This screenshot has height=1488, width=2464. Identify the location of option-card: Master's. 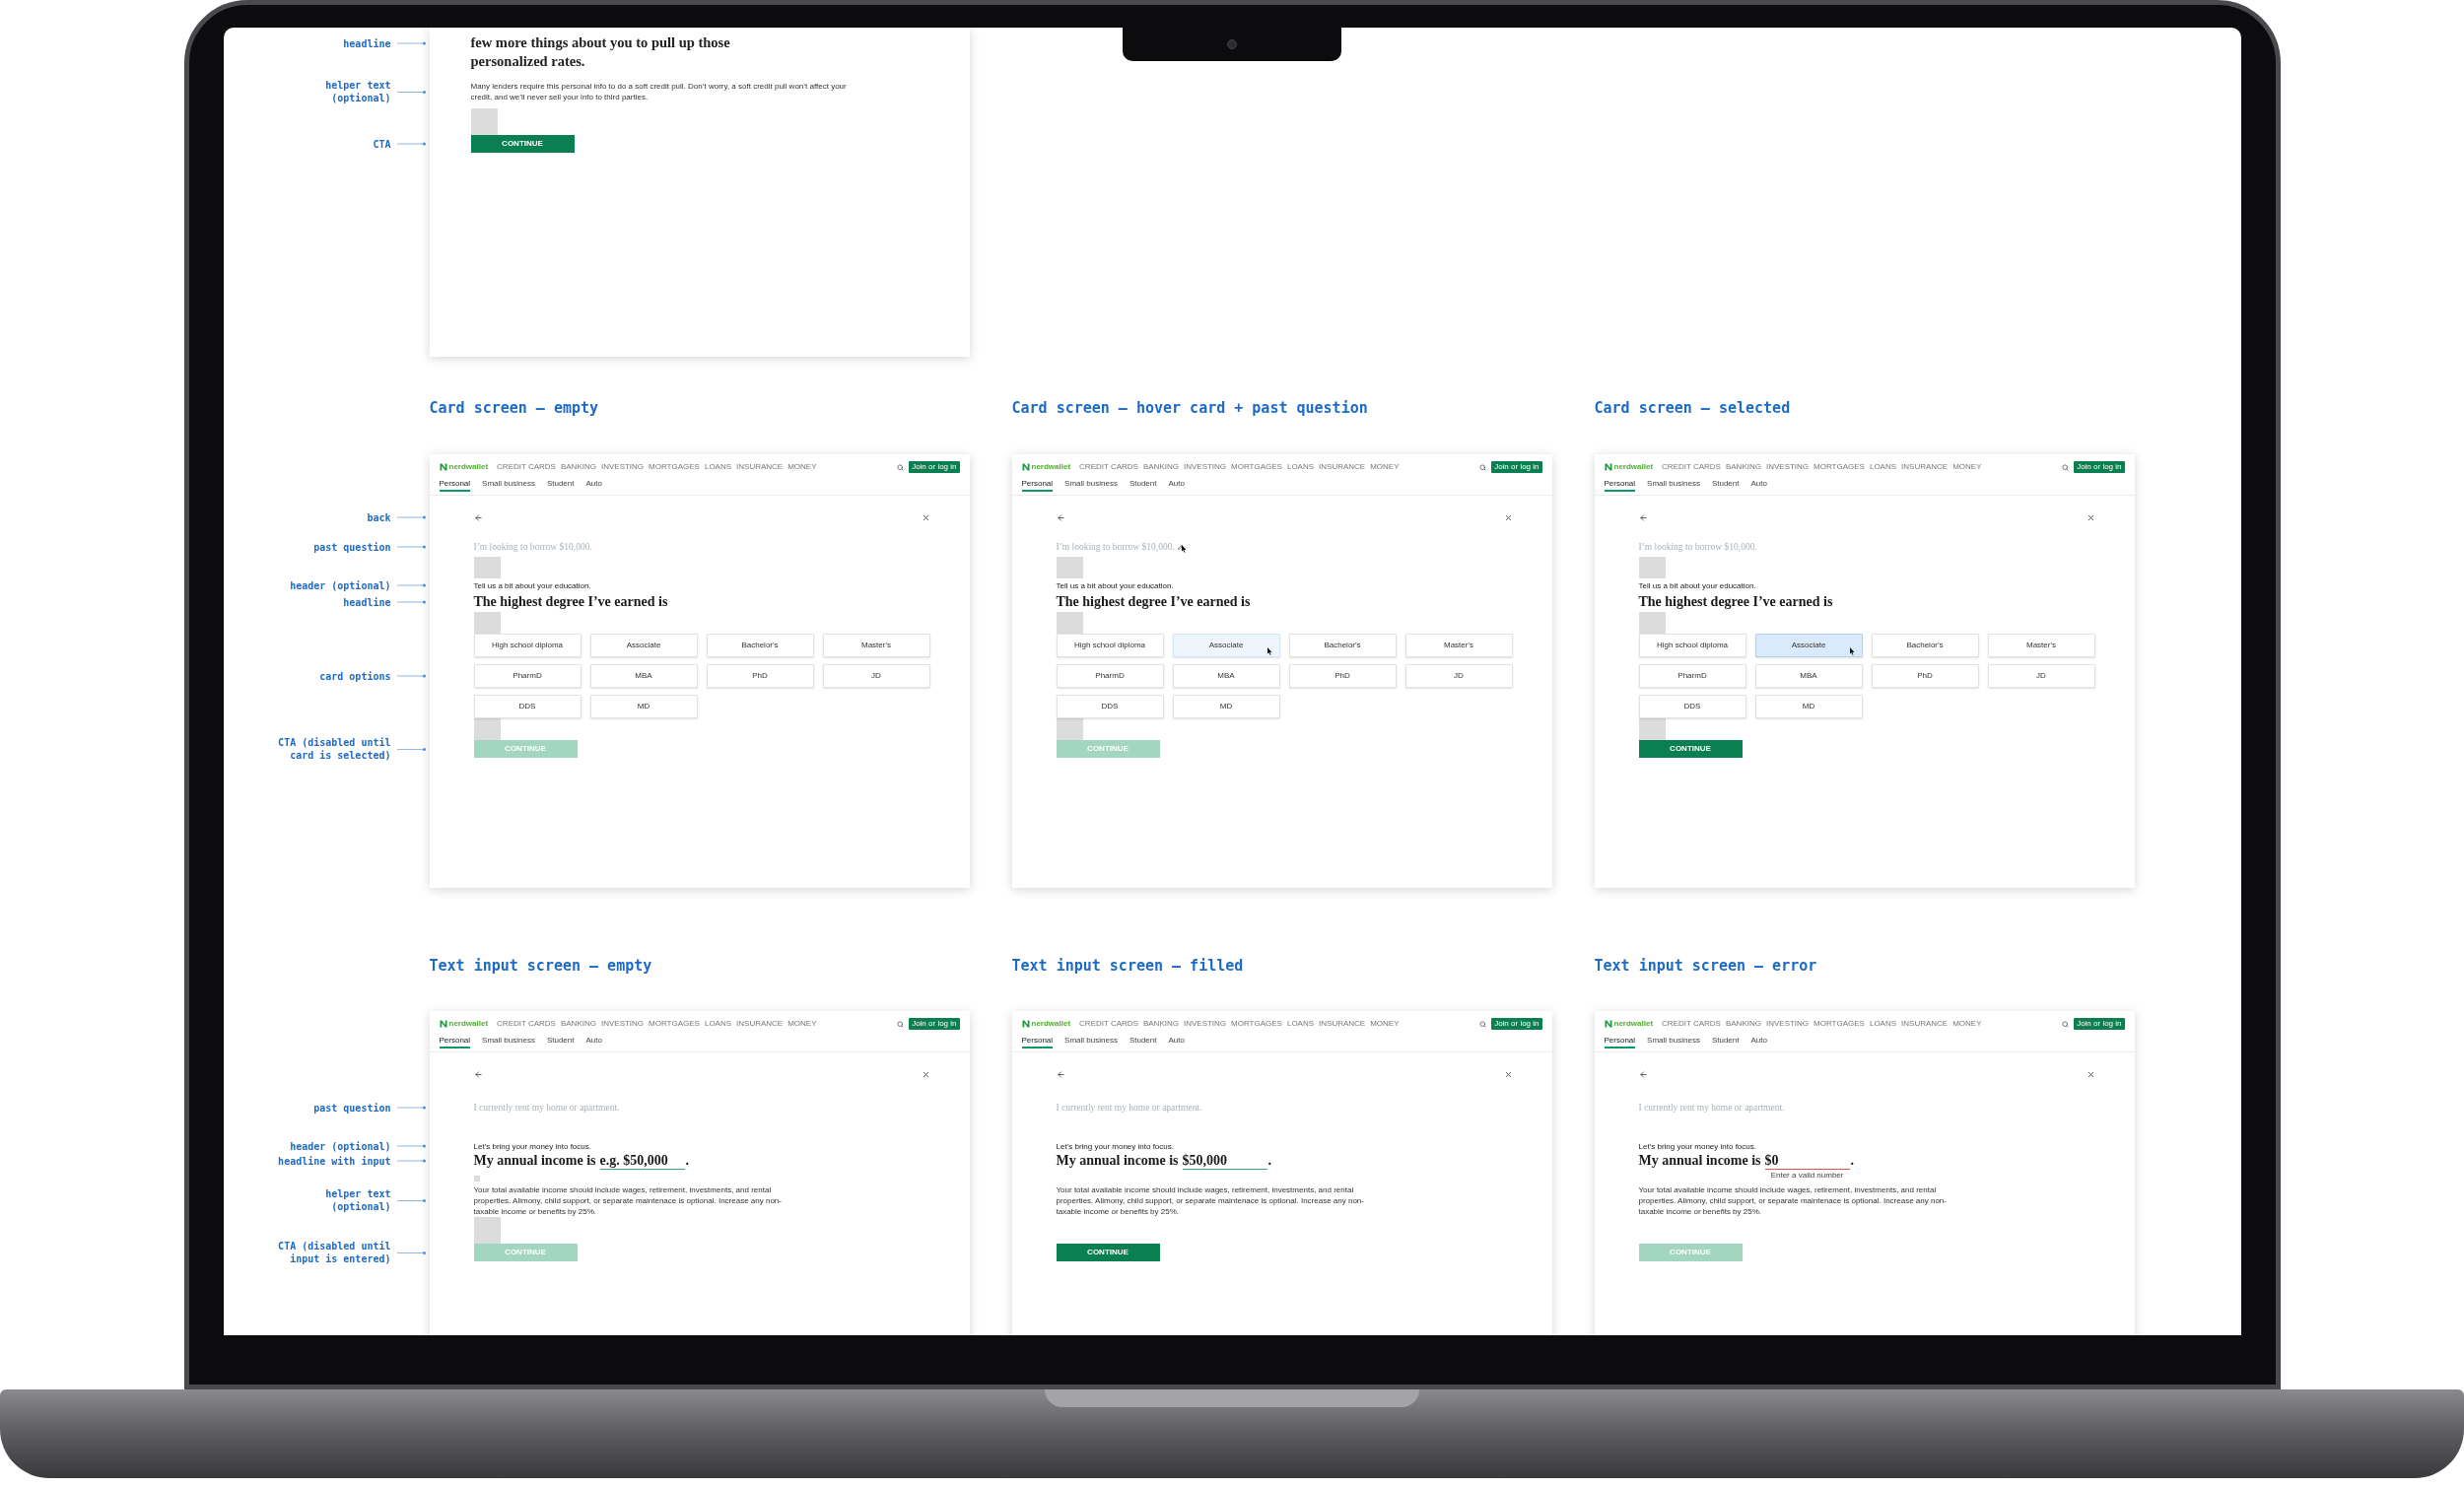
(2041, 645).